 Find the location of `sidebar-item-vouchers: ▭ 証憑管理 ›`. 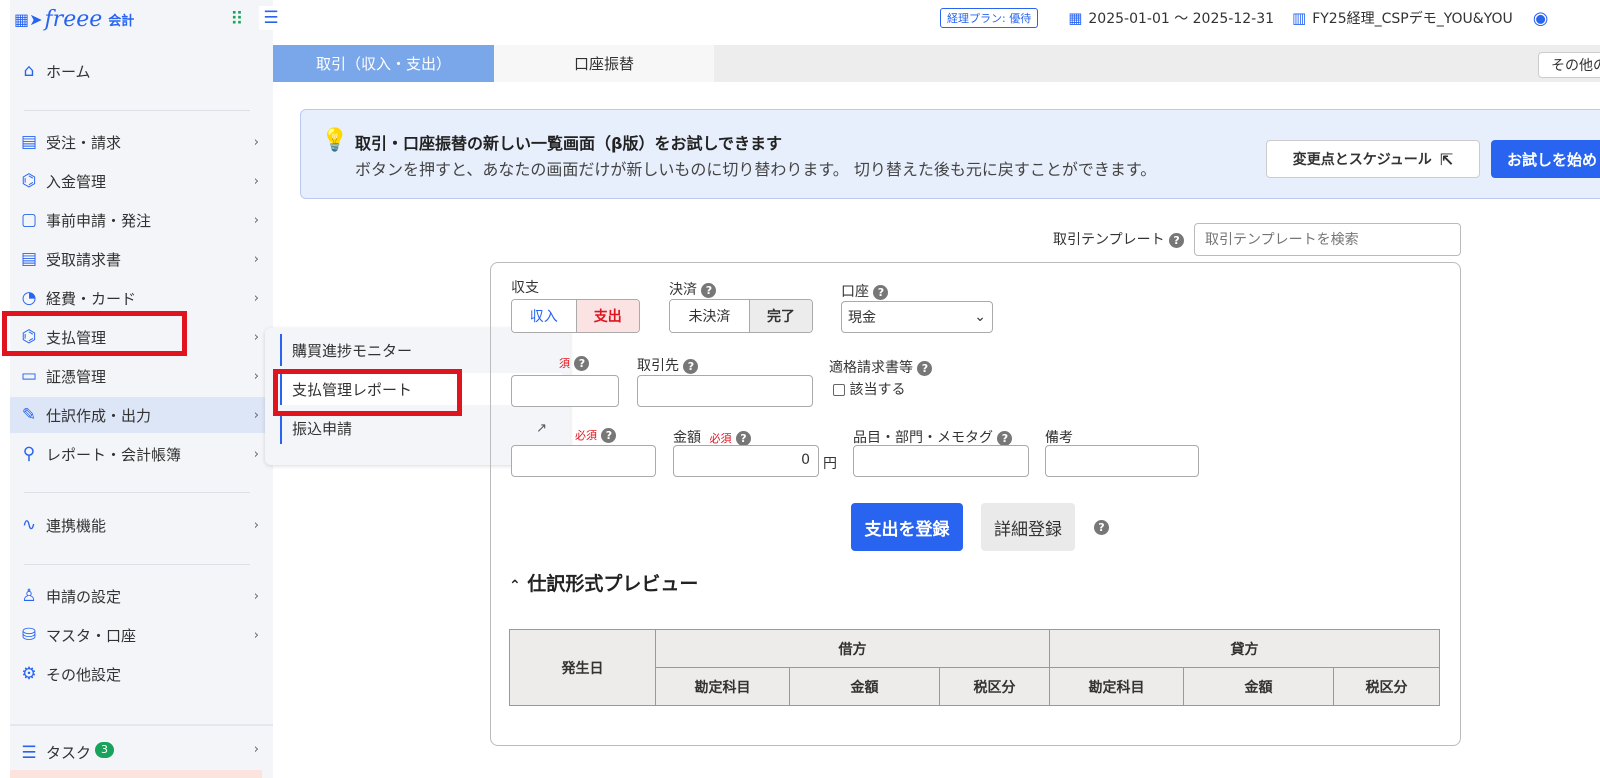

sidebar-item-vouchers: ▭ 証憑管理 › is located at coordinates (141, 376).